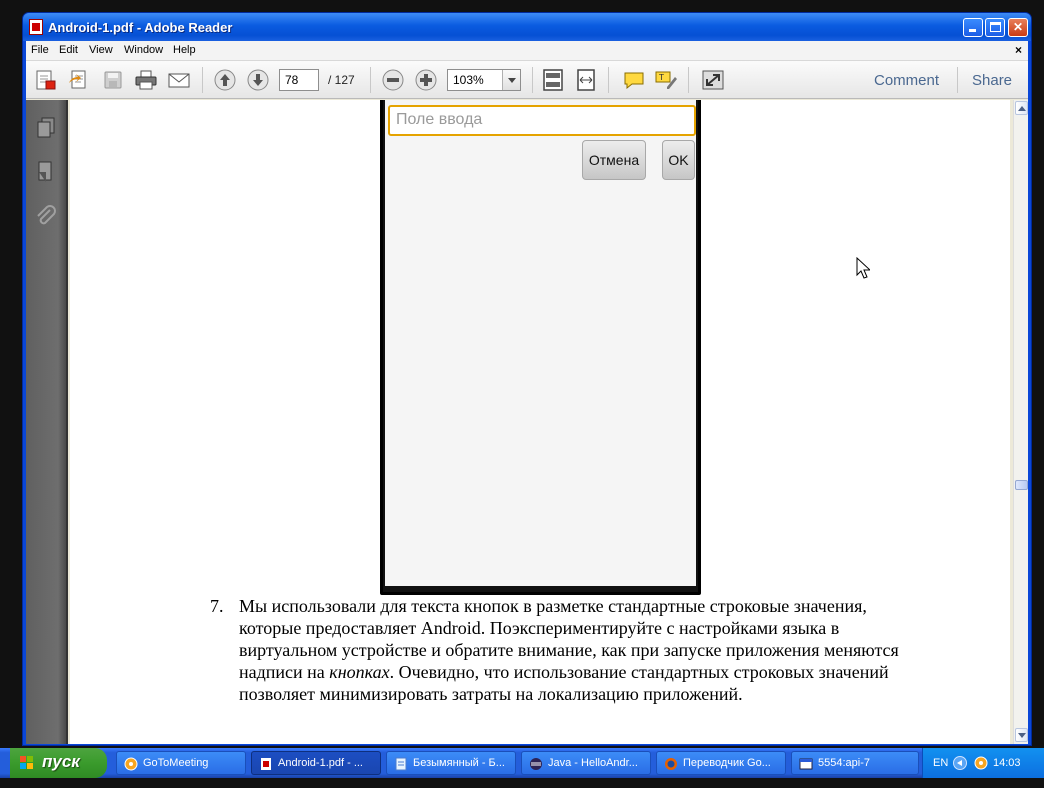  I want to click on taskbar-item-label: 5554:api-7, so click(844, 763).